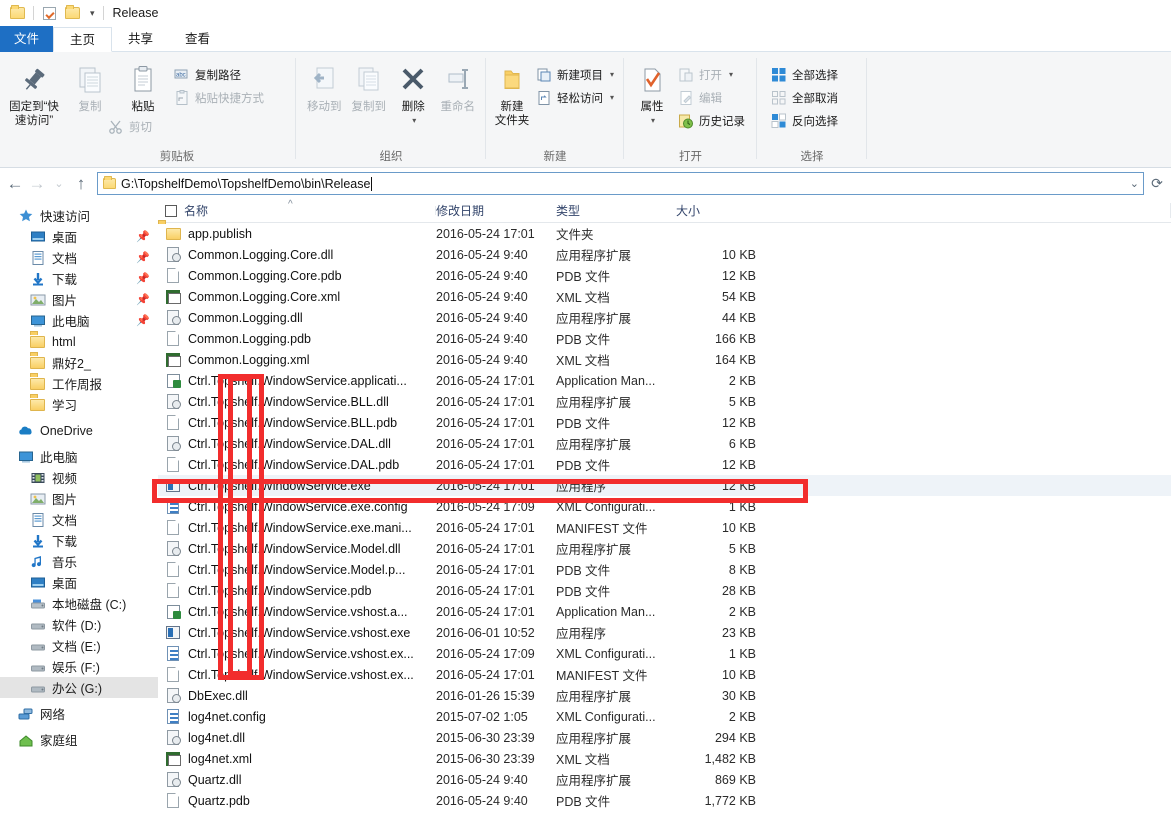 This screenshot has height=821, width=1171. Describe the element at coordinates (79, 624) in the screenshot. I see `nav-item-drive-d: 软件 (D:)` at that location.